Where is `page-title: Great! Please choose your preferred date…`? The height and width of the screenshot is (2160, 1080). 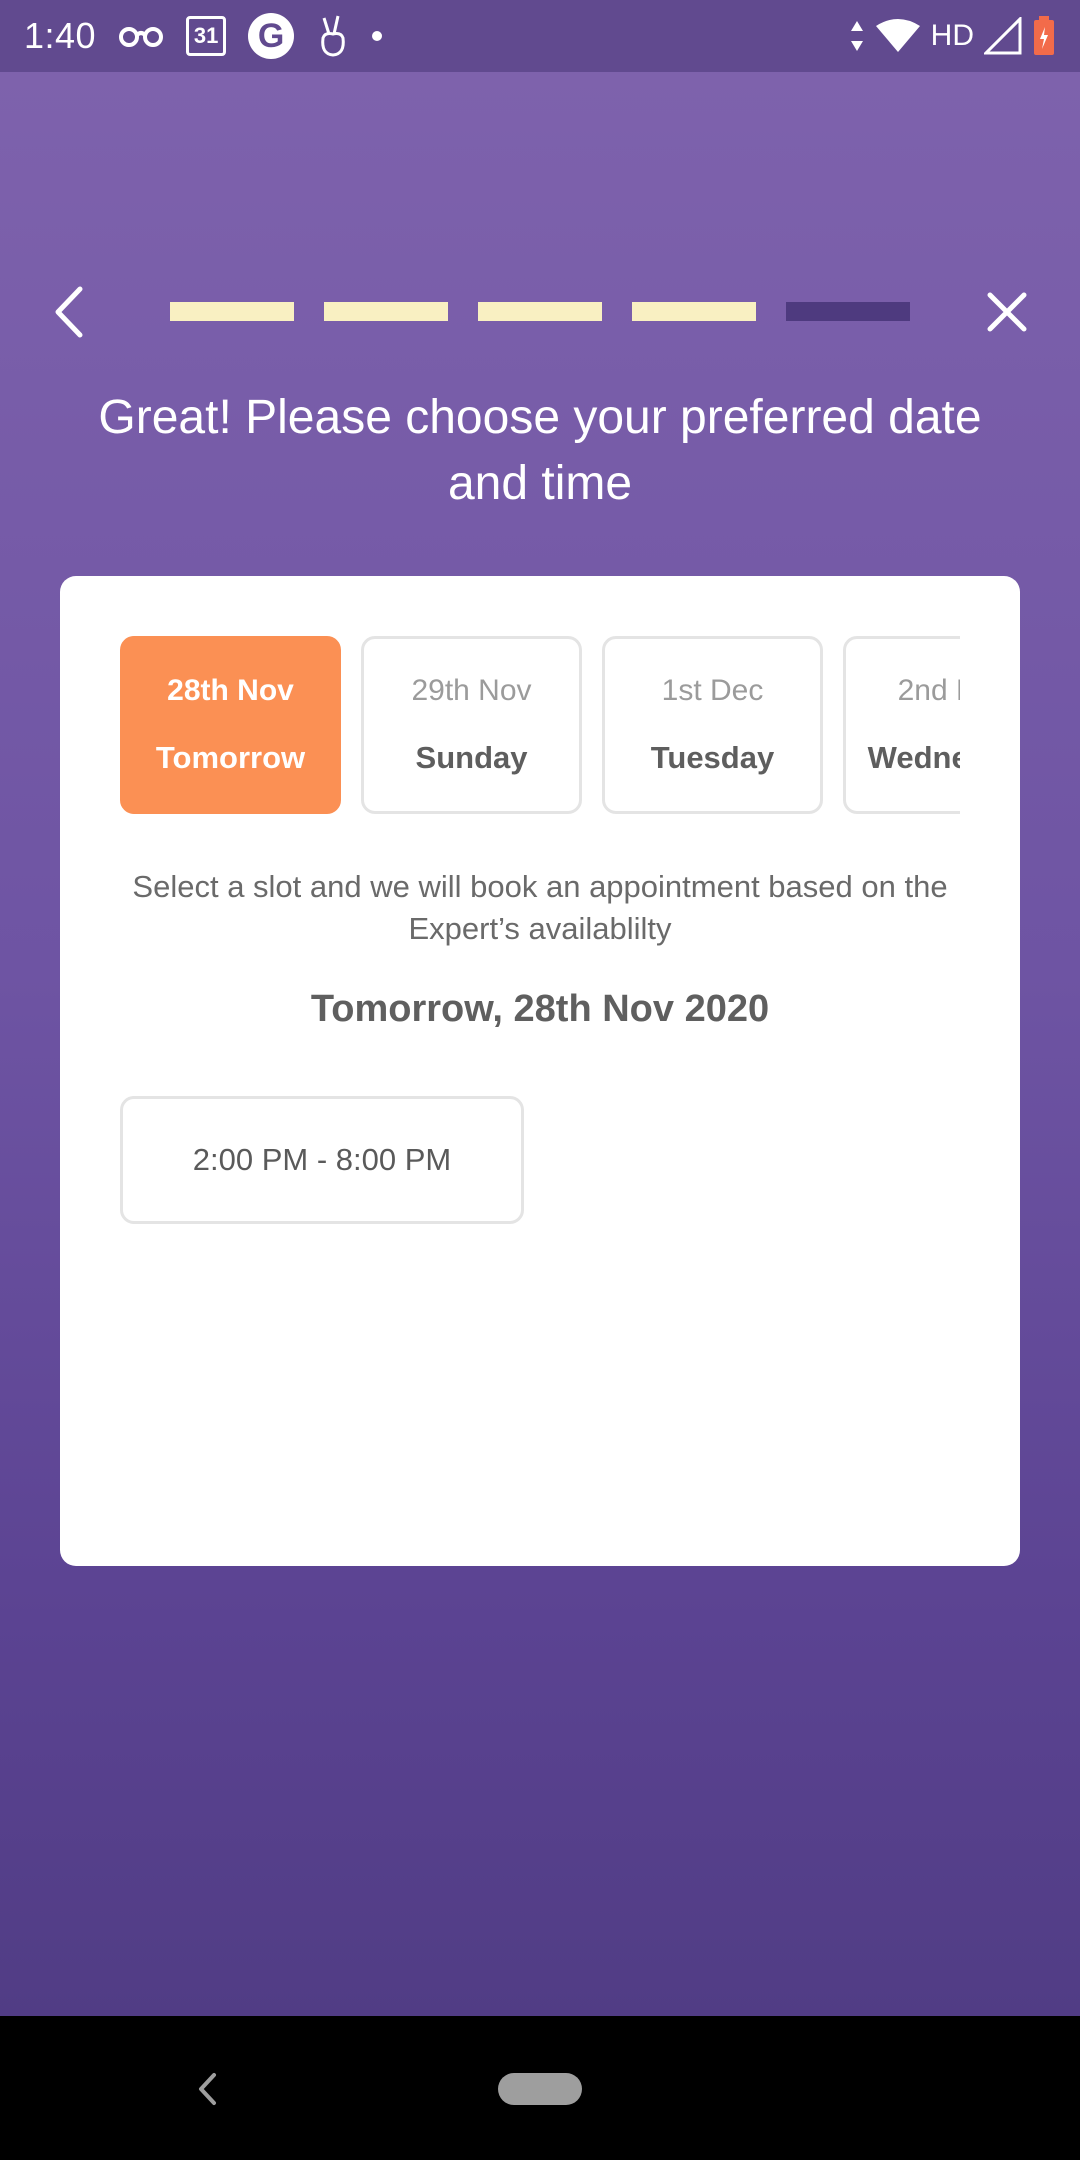 page-title: Great! Please choose your preferred date… is located at coordinates (540, 450).